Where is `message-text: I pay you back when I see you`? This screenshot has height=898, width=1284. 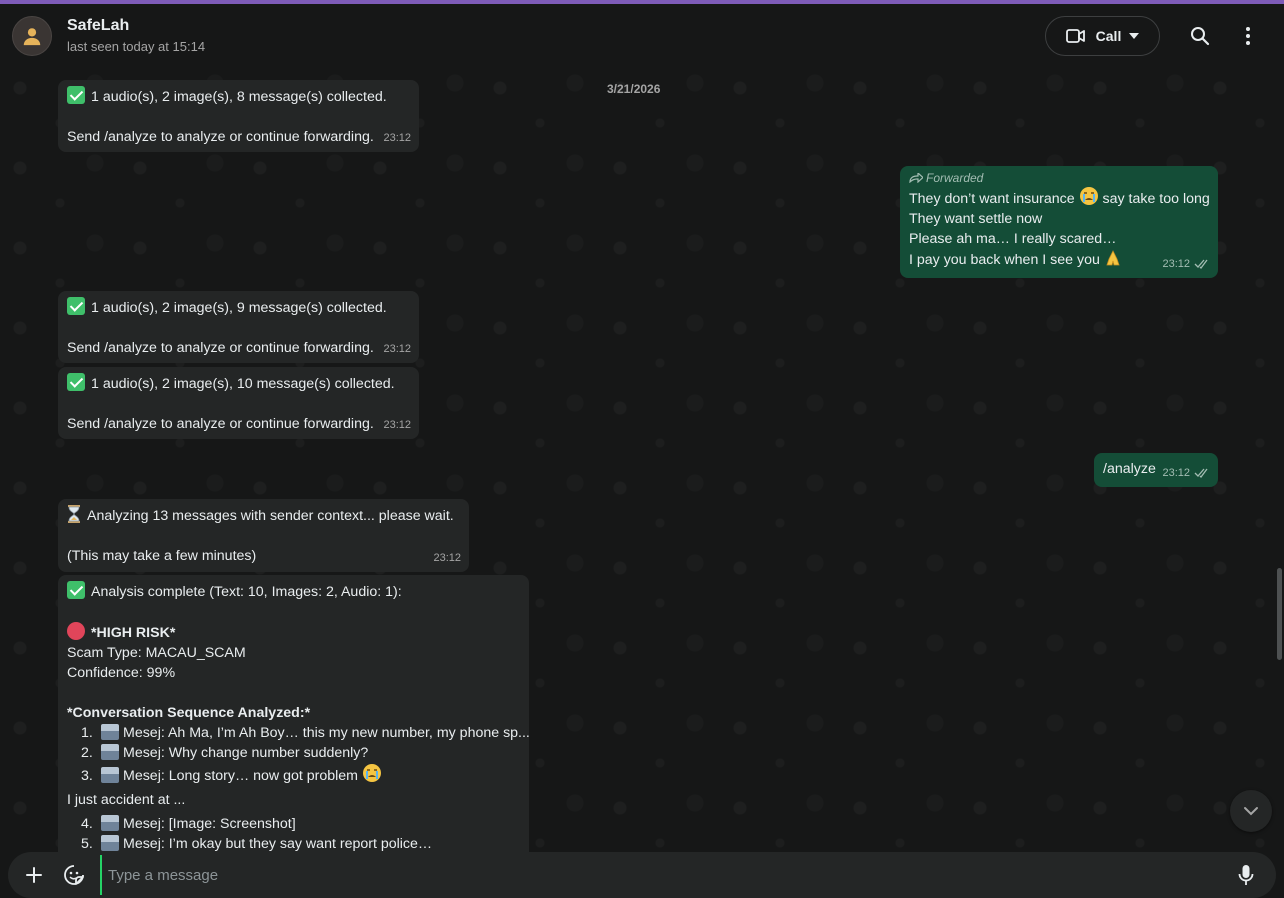 message-text: I pay you back when I see you is located at coordinates (1006, 260).